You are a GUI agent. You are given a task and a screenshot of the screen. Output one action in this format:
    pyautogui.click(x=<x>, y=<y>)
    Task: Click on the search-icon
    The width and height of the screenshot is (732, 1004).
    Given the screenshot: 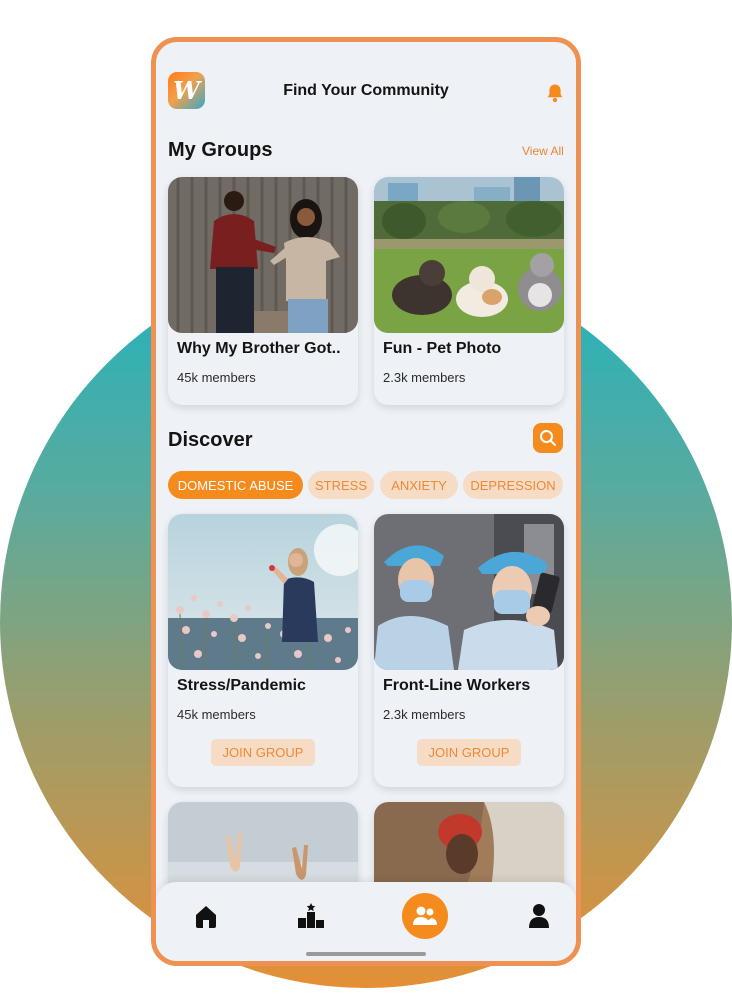 What is the action you would take?
    pyautogui.click(x=548, y=438)
    